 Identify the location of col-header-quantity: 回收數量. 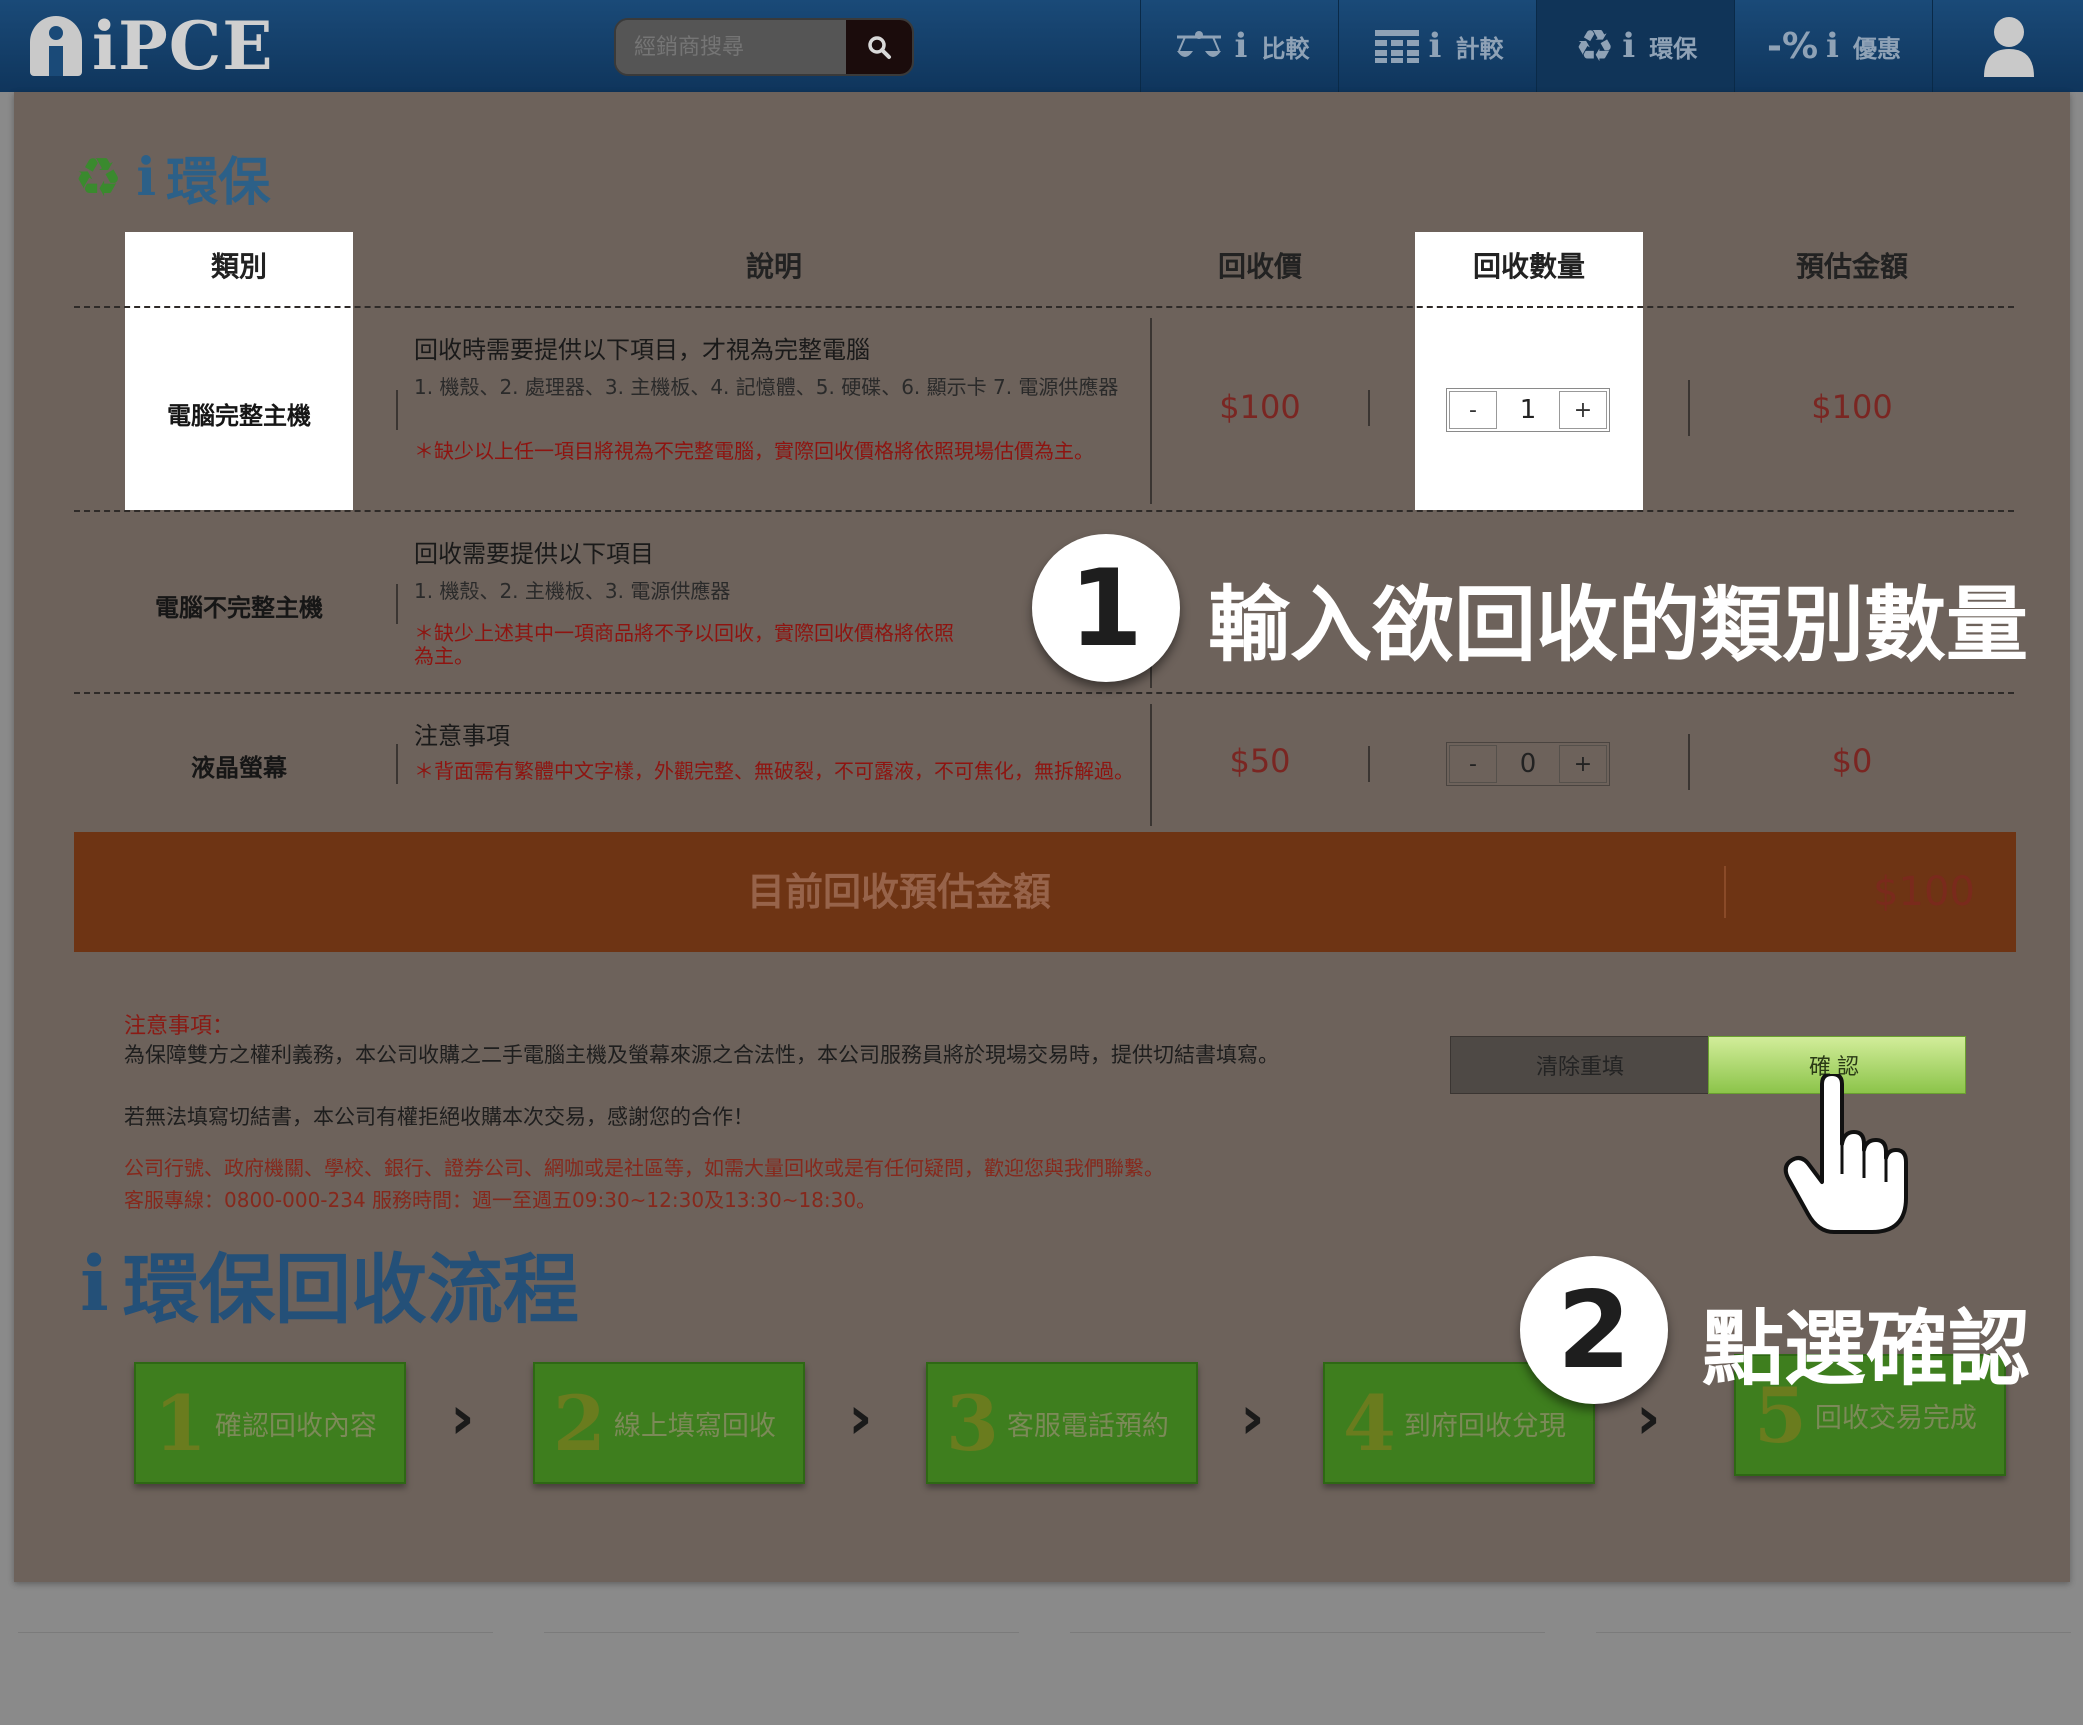
(1528, 266).